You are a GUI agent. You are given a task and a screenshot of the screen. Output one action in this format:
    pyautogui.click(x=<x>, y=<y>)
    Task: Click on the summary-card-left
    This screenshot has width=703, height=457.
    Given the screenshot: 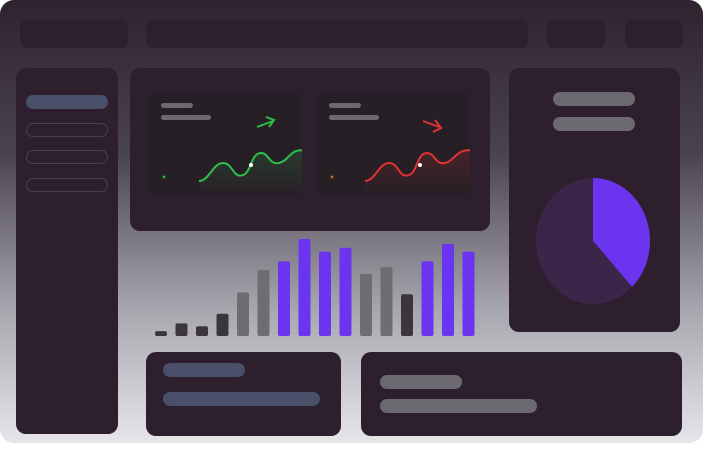 What is the action you would take?
    pyautogui.click(x=243, y=394)
    